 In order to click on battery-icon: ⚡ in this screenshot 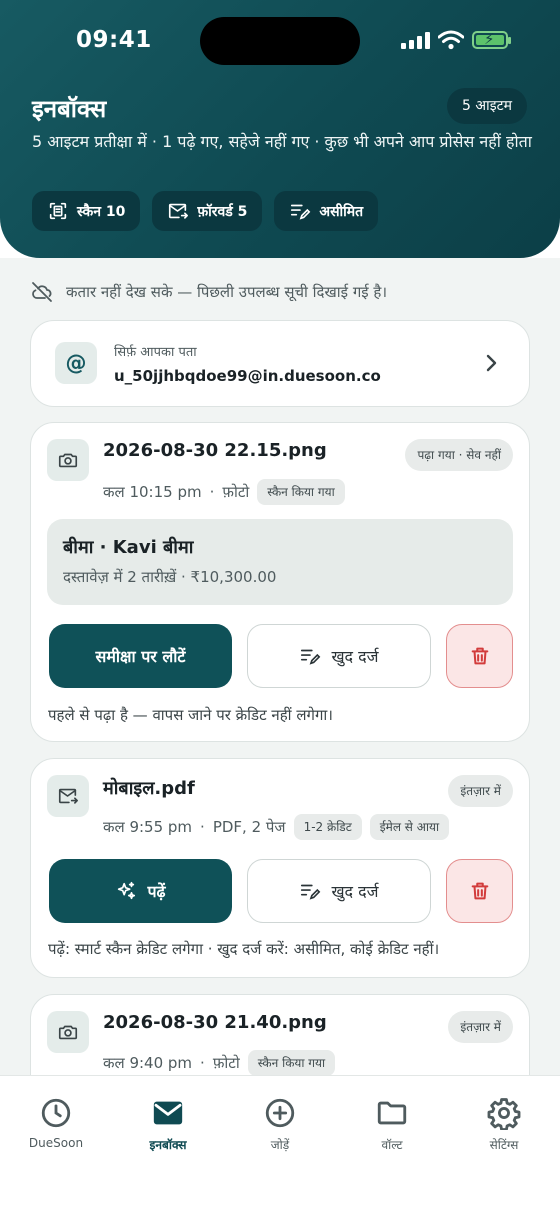, I will do `click(491, 39)`.